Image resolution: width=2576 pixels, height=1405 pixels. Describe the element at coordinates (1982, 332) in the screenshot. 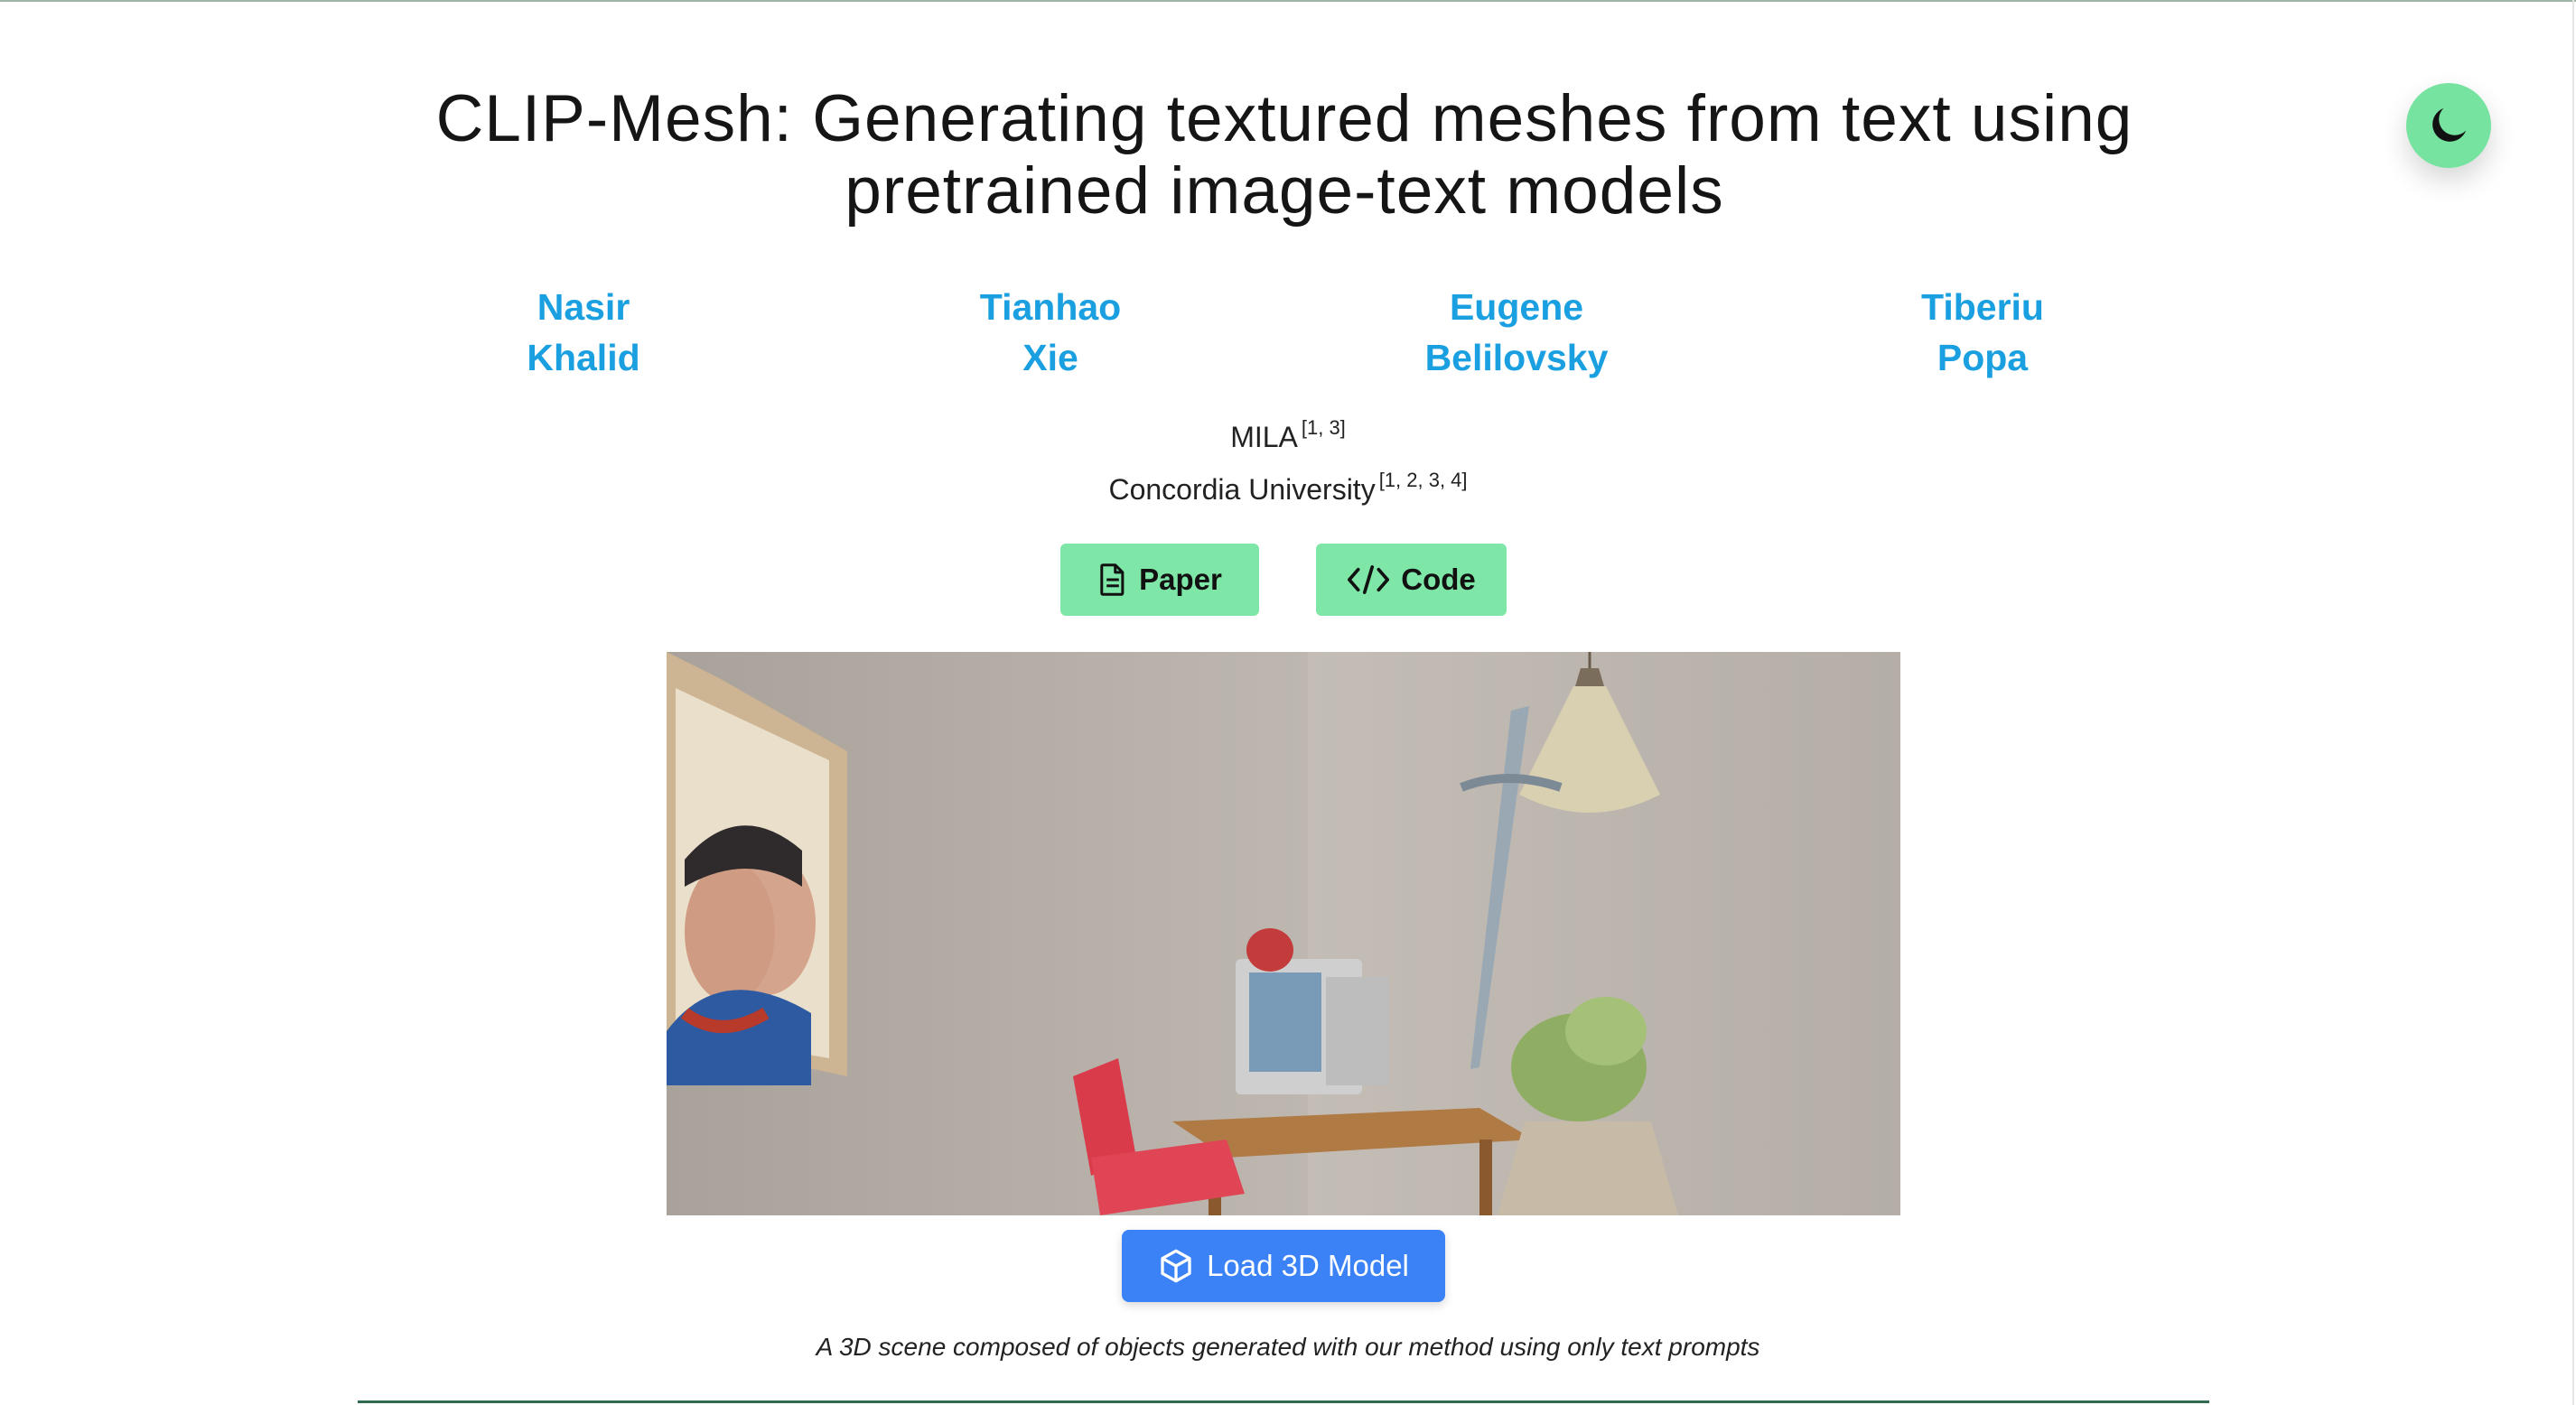

I see `author-link-tiberiu-popa: Tiberiu Popa` at that location.